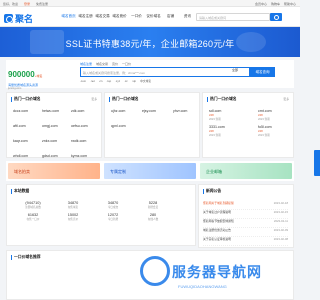 This screenshot has height=300, width=320. What do you see at coordinates (261, 4) in the screenshot?
I see `member-center-link: 会员中心` at bounding box center [261, 4].